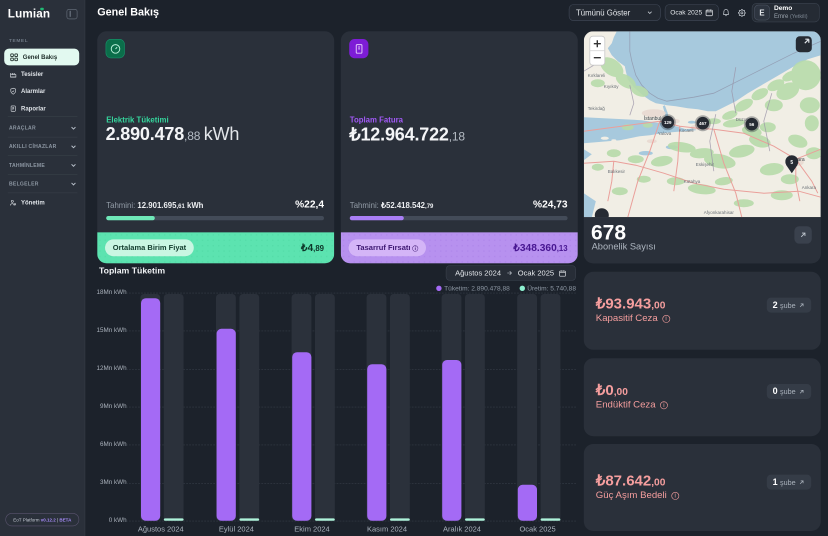 The image size is (828, 536). Describe the element at coordinates (665, 133) in the screenshot. I see `svg-text: Yalova` at that location.